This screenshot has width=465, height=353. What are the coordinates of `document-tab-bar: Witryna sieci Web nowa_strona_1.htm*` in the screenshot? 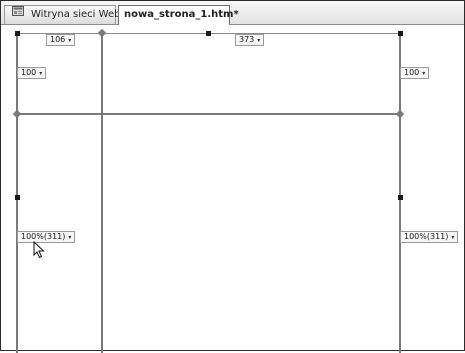 It's located at (232, 13).